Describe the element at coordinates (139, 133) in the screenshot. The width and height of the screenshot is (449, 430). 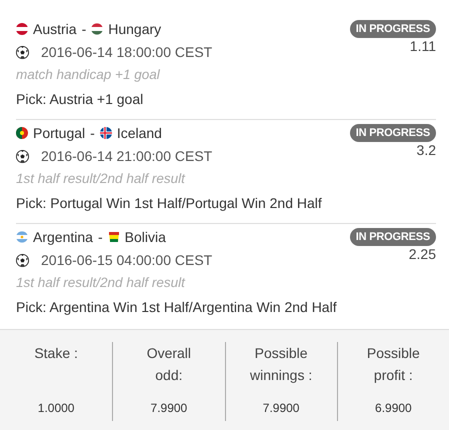
I see `team-name: Iceland` at that location.